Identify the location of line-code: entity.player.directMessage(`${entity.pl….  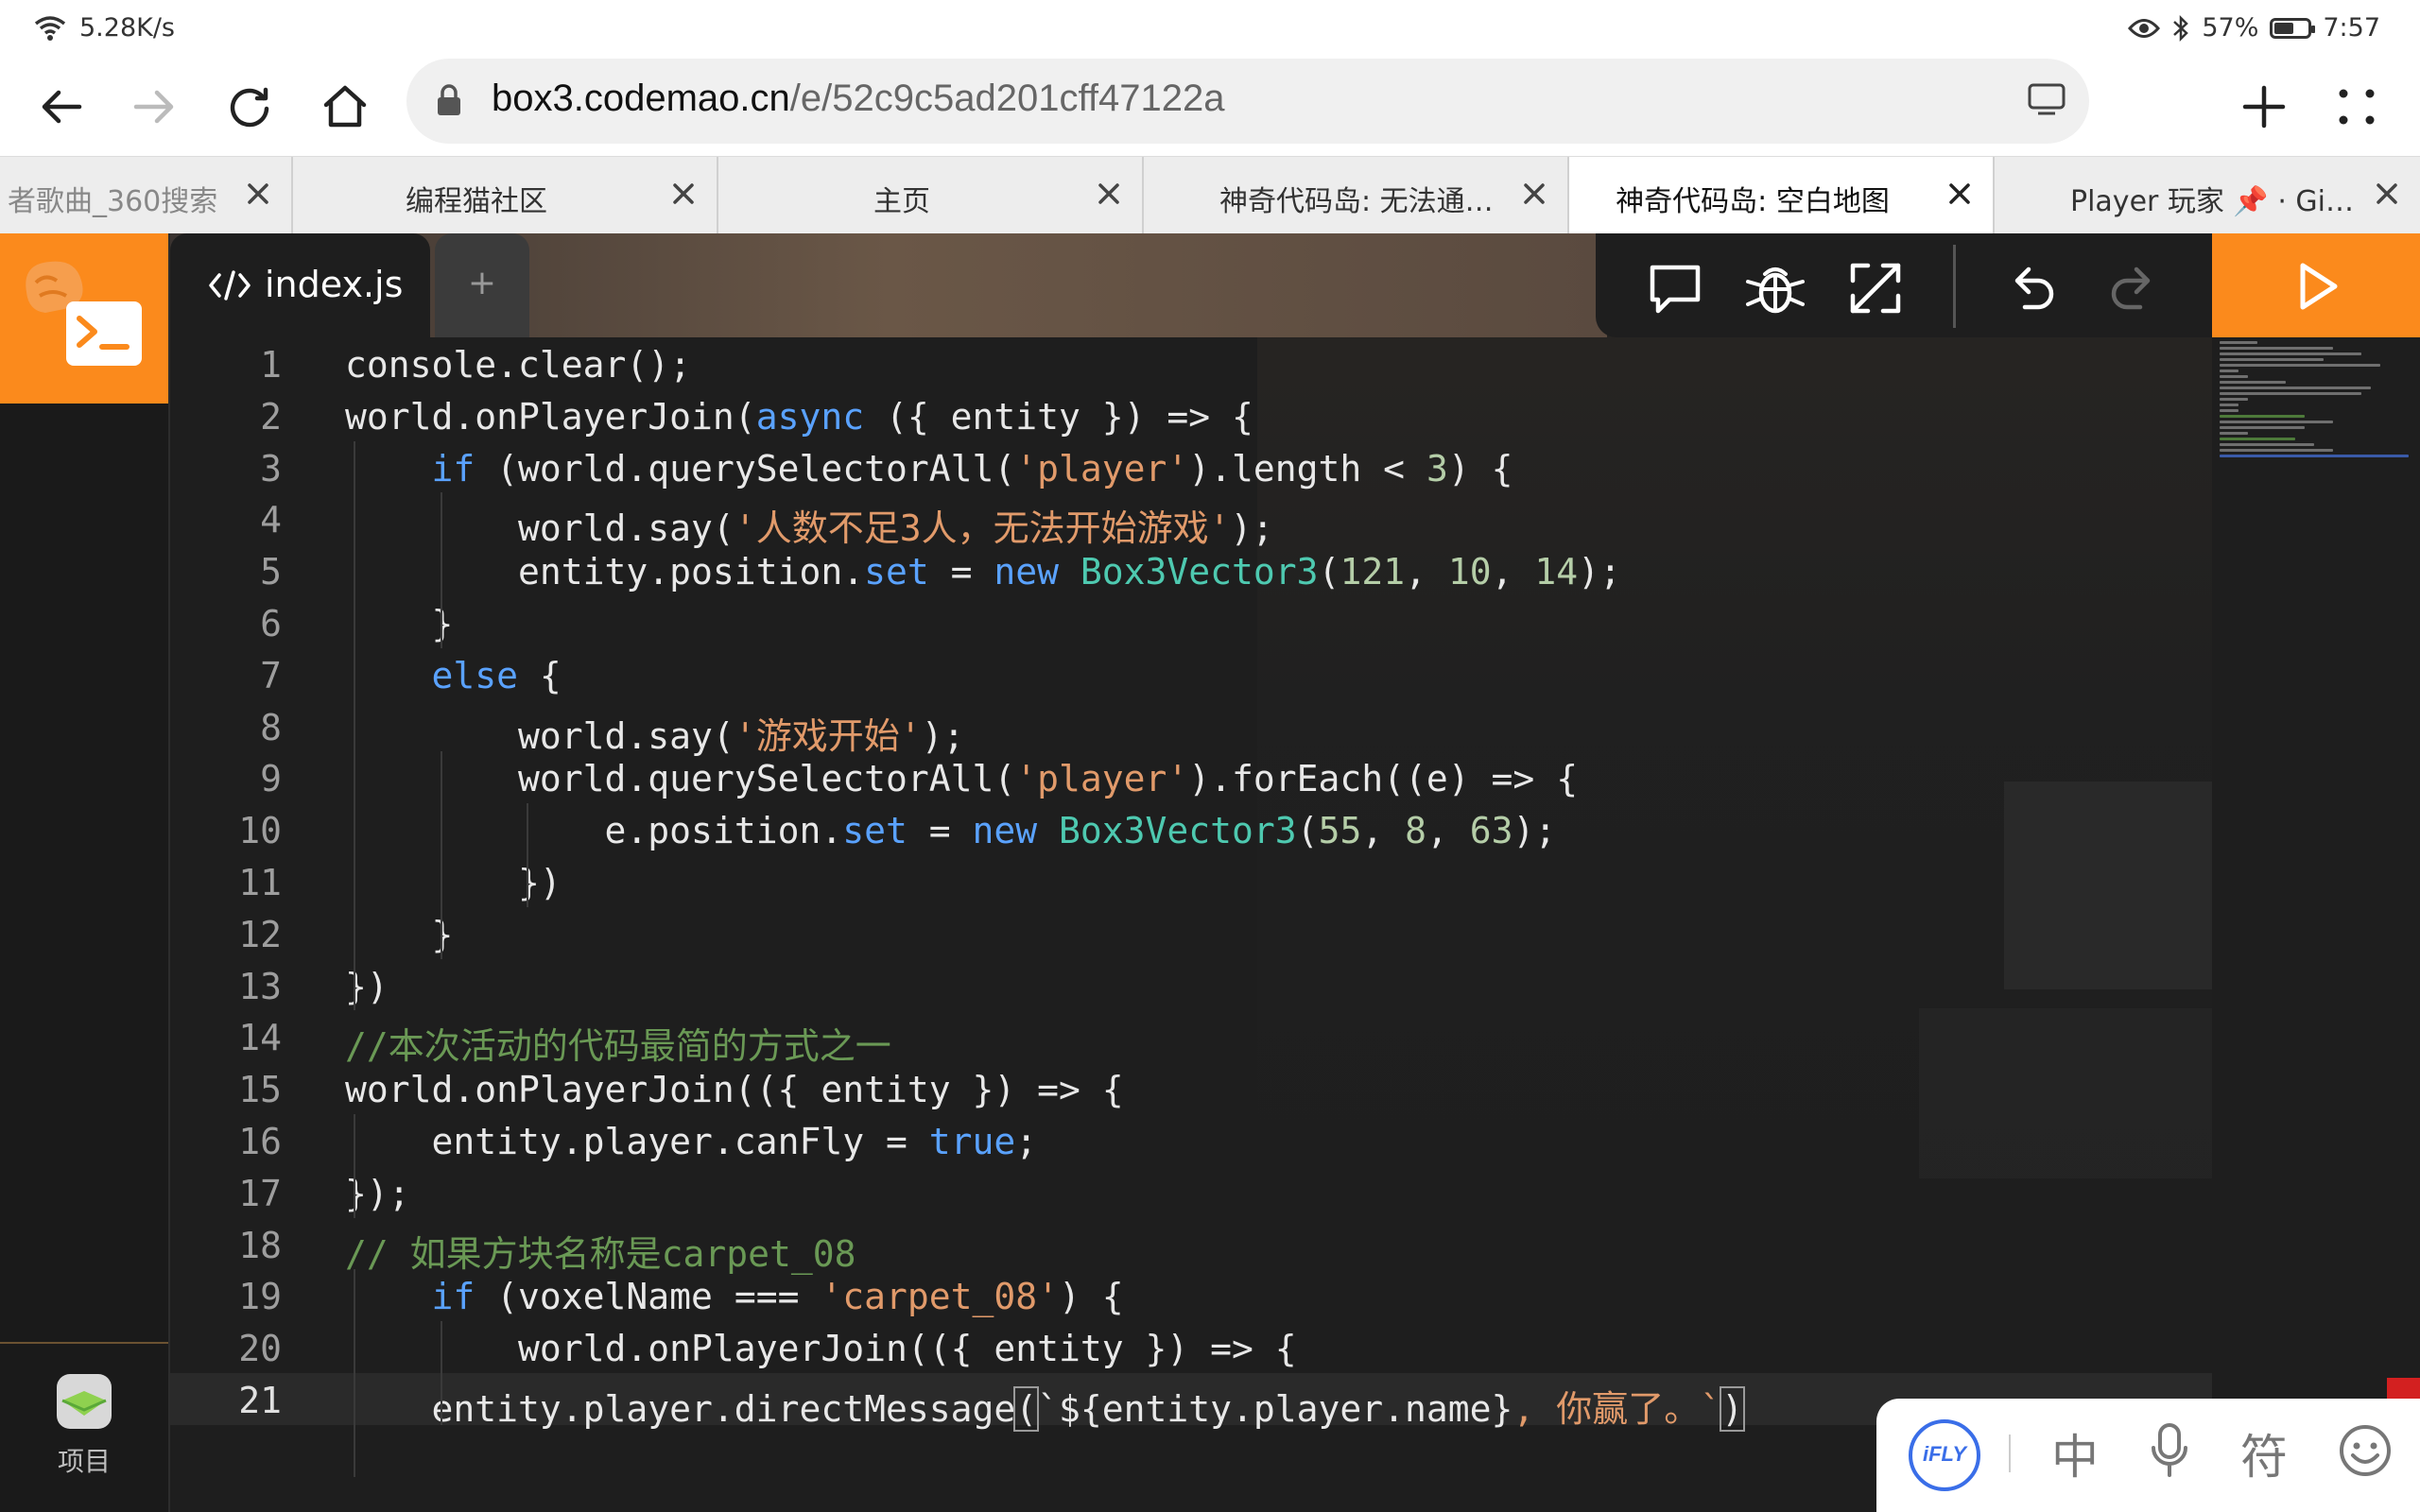
(1045, 1406).